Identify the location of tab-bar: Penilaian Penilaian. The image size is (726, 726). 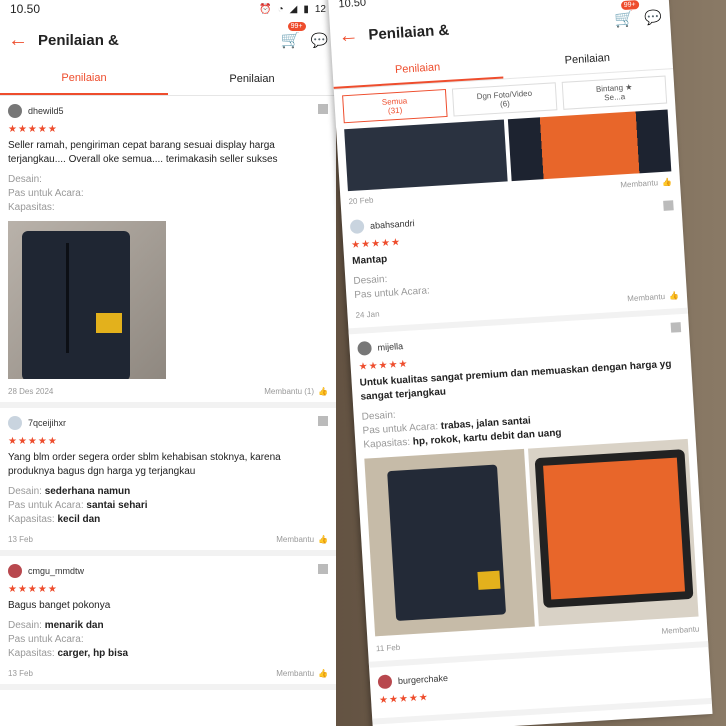
(168, 79).